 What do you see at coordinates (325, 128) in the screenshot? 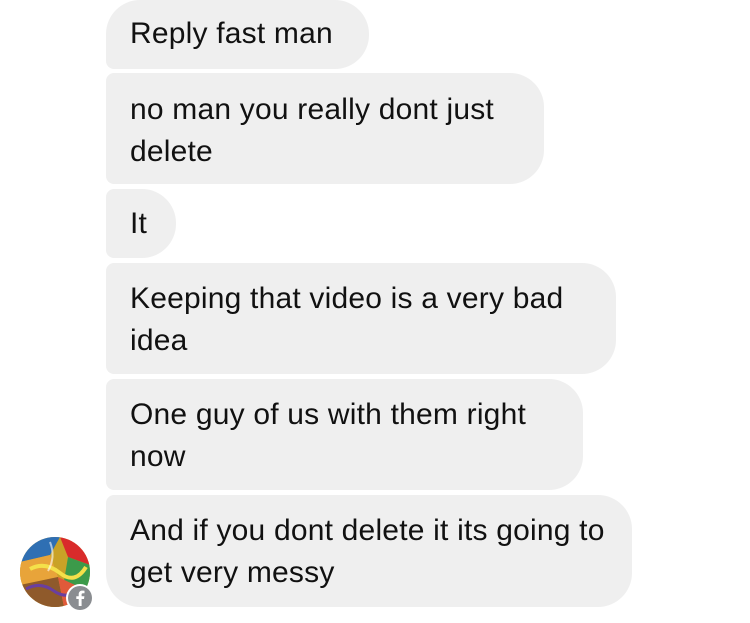
I see `message-bubble: no man you really dont just delete` at bounding box center [325, 128].